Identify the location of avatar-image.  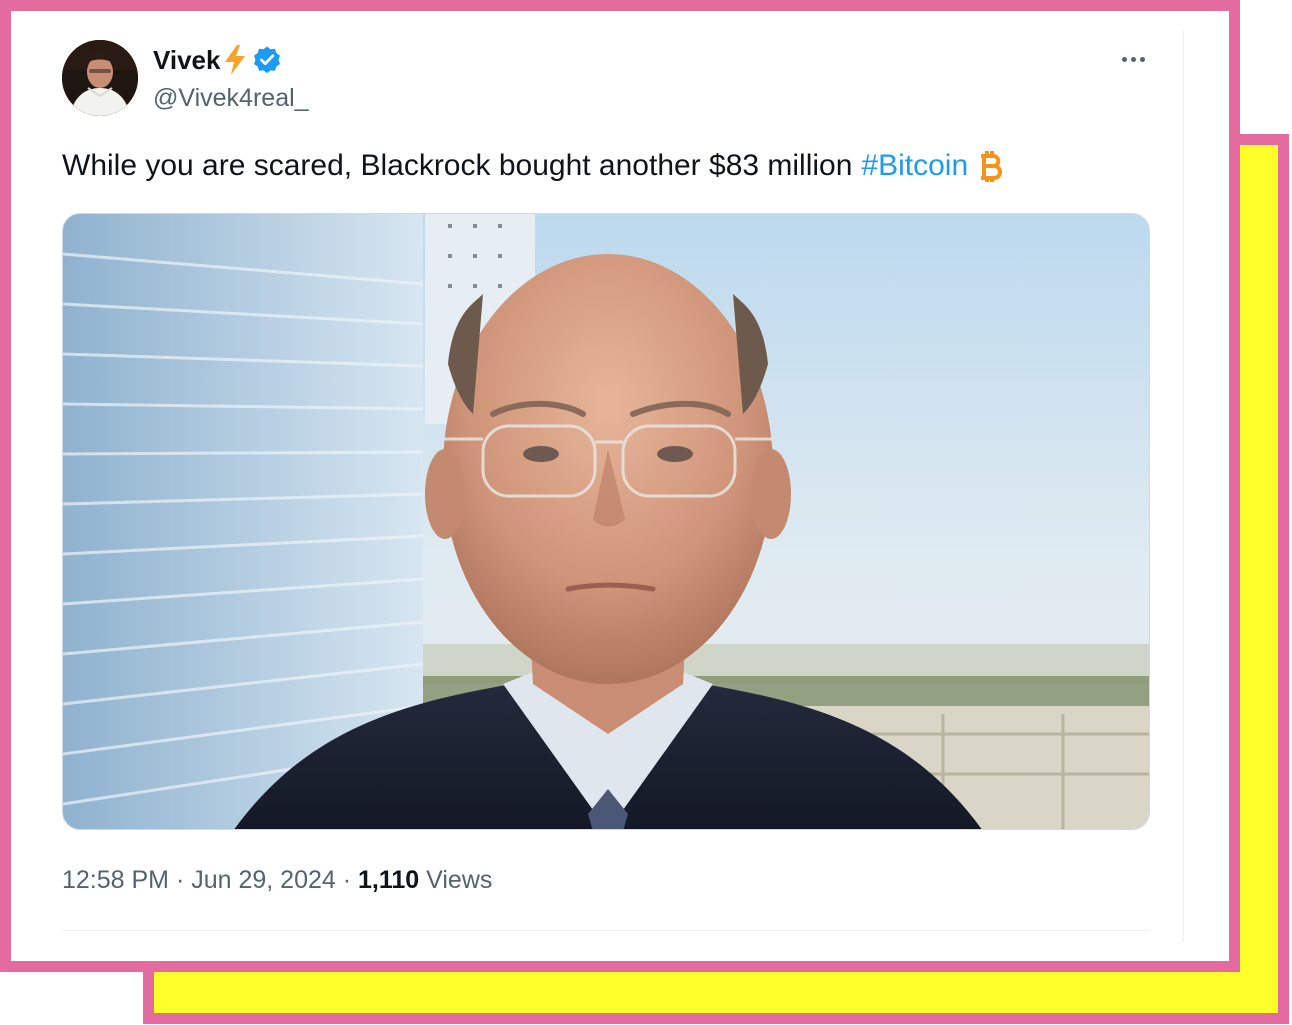
(100, 78).